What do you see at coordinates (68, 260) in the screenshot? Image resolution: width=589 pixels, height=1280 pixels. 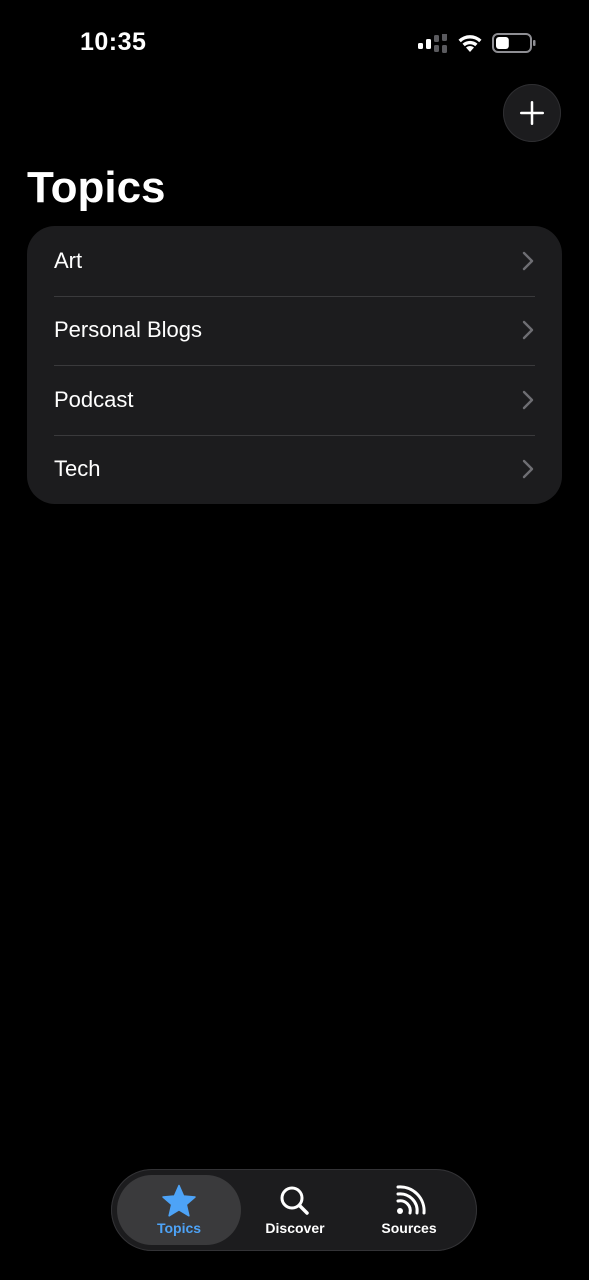 I see `topic-label: Art` at bounding box center [68, 260].